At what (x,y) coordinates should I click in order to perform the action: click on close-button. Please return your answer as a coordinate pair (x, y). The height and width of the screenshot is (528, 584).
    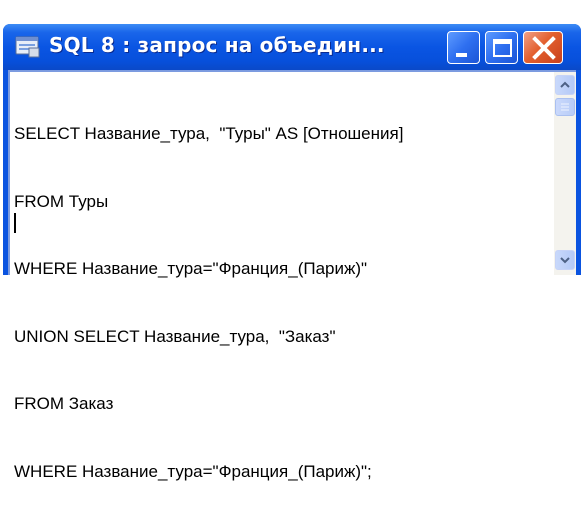
    Looking at the image, I should click on (543, 47).